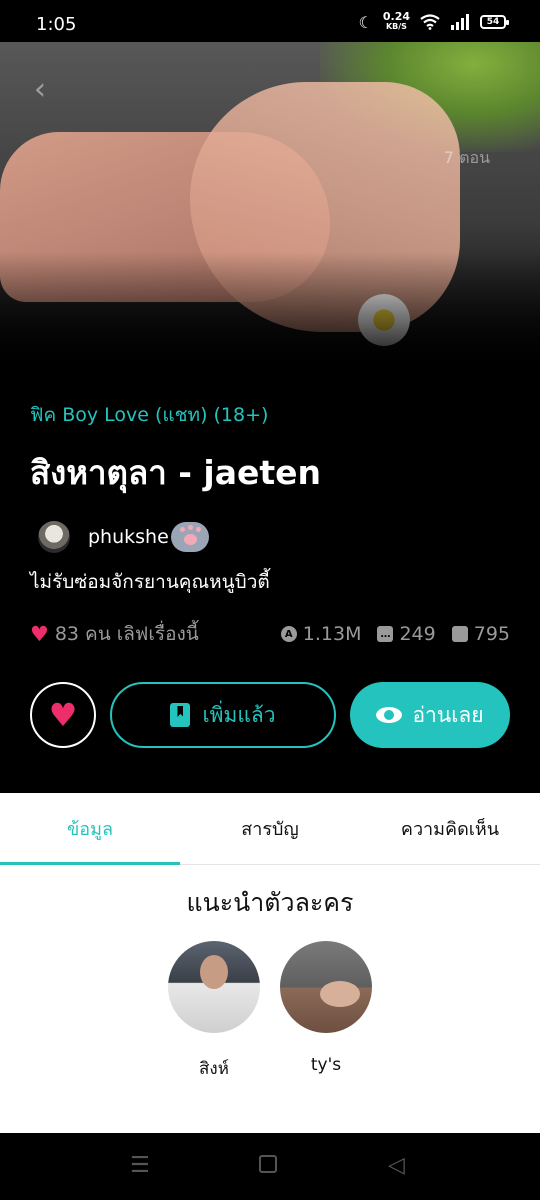 This screenshot has height=1200, width=540. I want to click on system-nav-bar: ☰ ◁, so click(270, 1166).